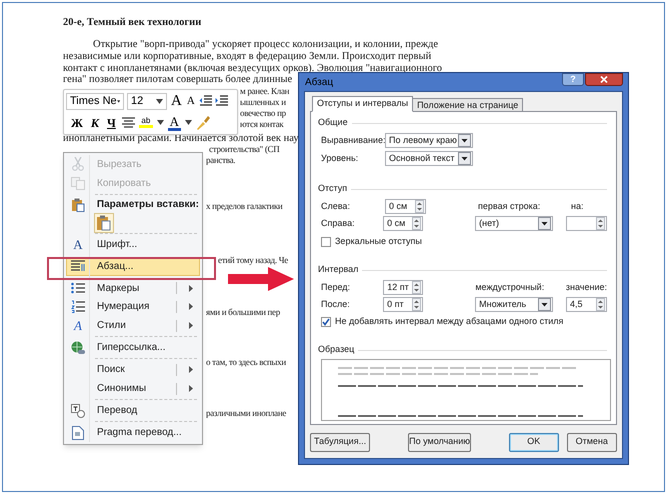  What do you see at coordinates (221, 101) in the screenshot?
I see `increase-indent-icon` at bounding box center [221, 101].